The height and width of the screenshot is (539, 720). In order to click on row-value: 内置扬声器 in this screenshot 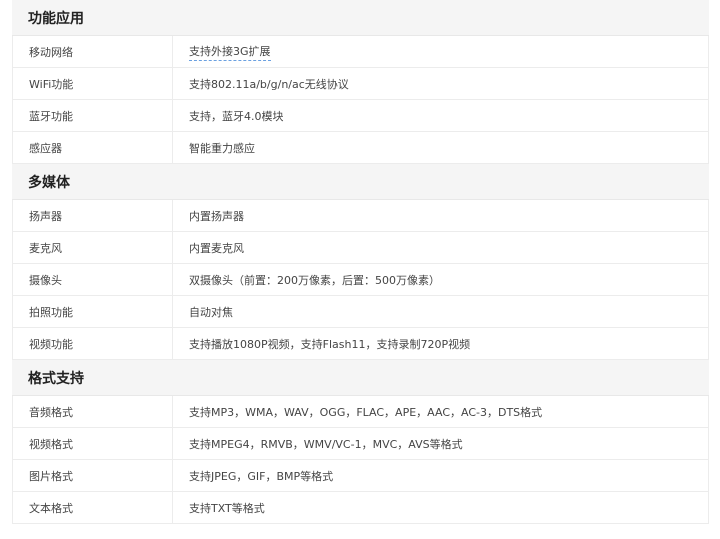, I will do `click(216, 216)`.